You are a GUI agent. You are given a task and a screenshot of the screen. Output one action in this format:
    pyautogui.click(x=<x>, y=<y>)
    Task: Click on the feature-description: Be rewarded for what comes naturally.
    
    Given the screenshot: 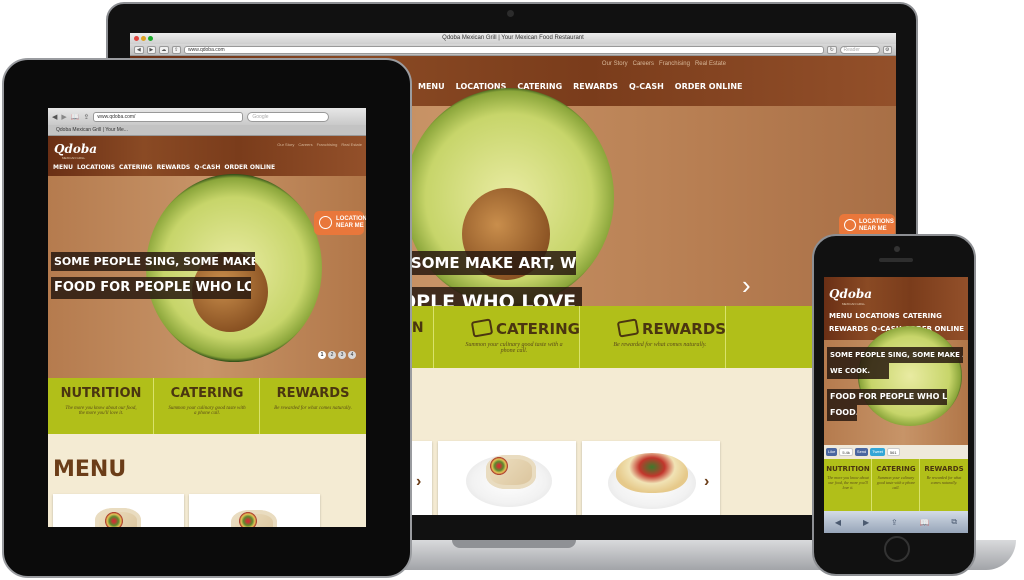 What is the action you would take?
    pyautogui.click(x=313, y=408)
    